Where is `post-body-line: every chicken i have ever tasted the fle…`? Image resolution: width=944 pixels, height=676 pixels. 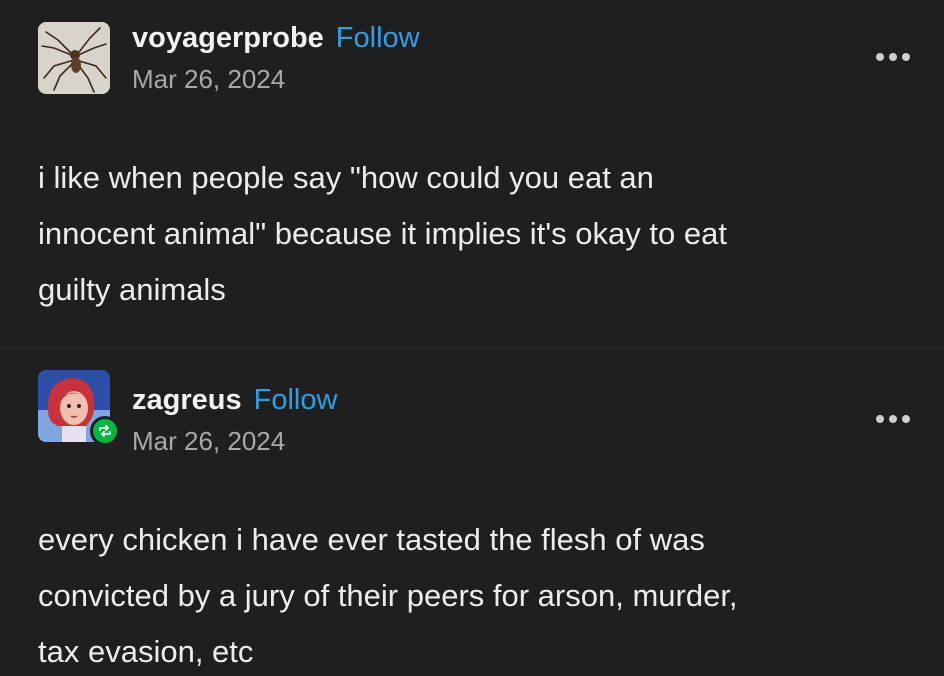
post-body-line: every chicken i have ever tasted the fle… is located at coordinates (371, 539).